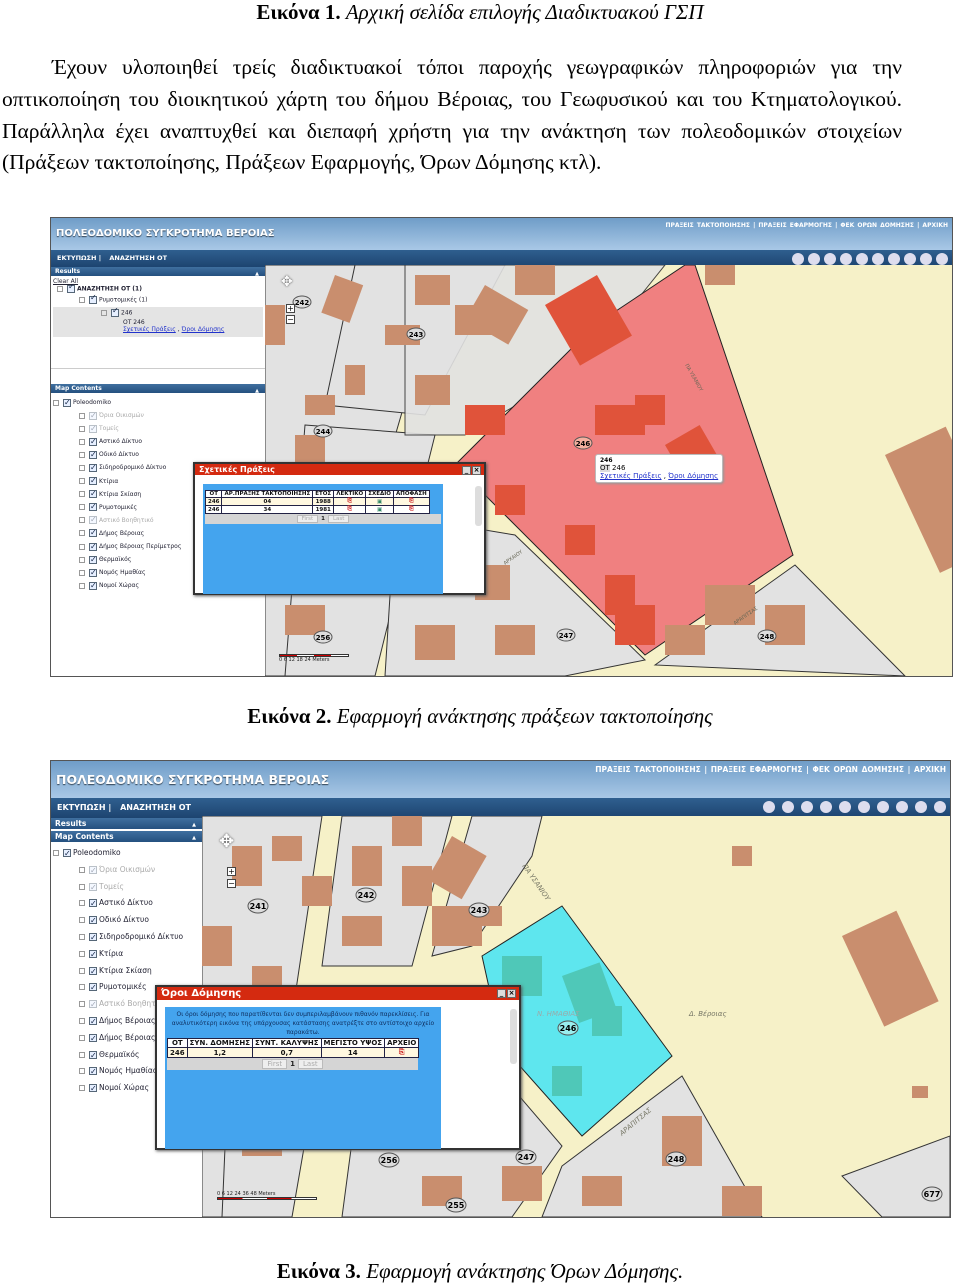 This screenshot has width=960, height=1285. What do you see at coordinates (339, 469) in the screenshot?
I see `dialog-titlebar: Σχετικές Πράξεις _ ×` at bounding box center [339, 469].